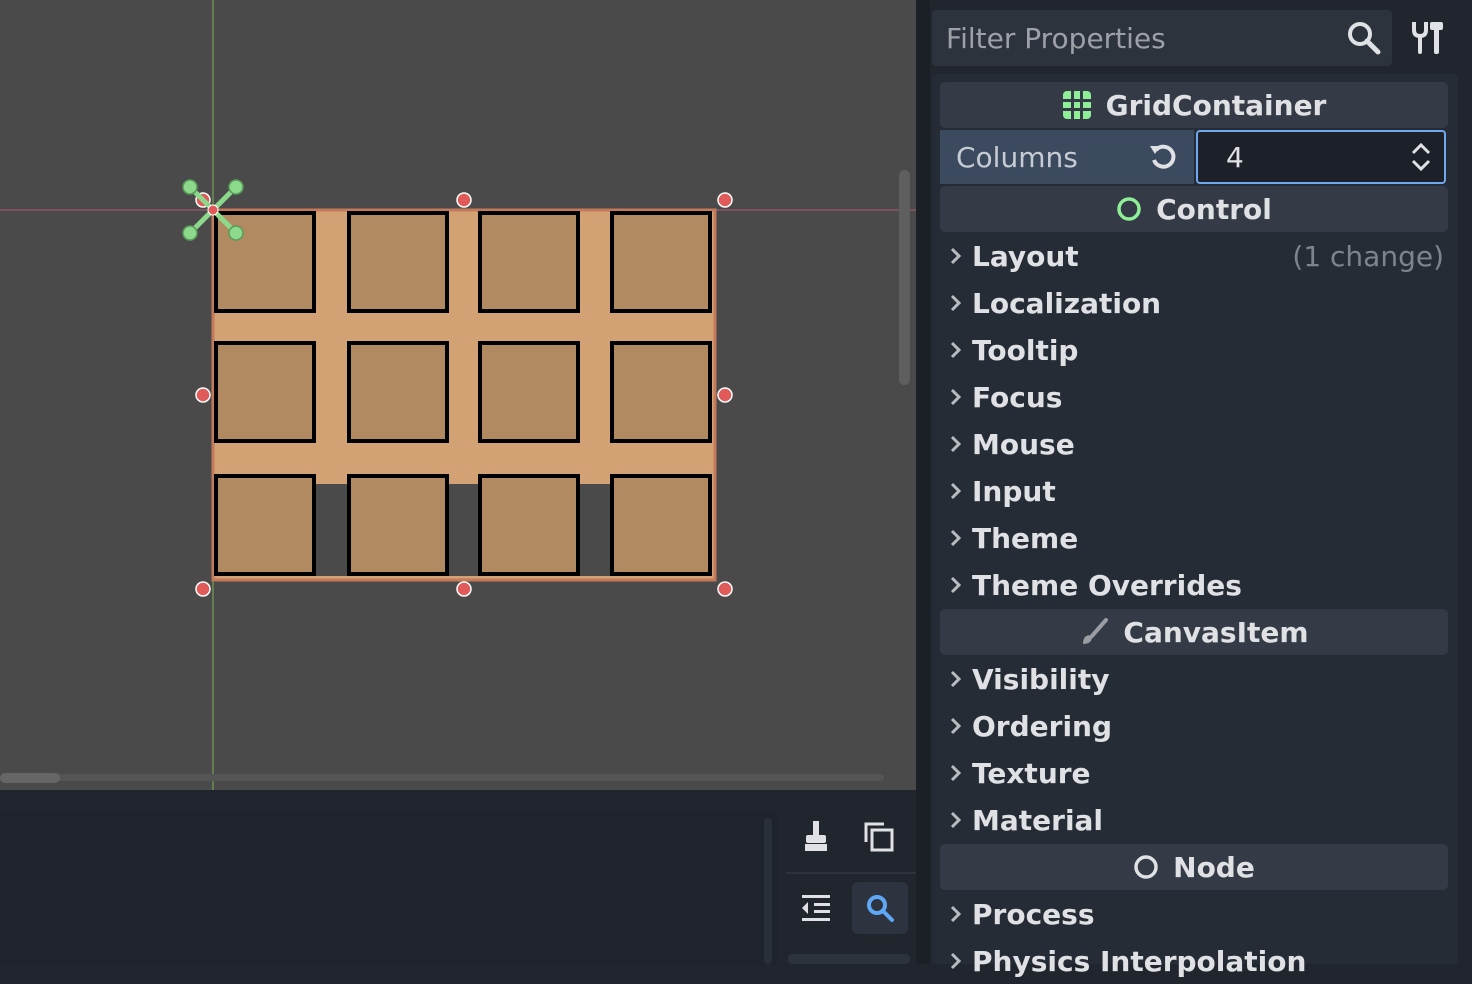  I want to click on output-scrollbar, so click(768, 891).